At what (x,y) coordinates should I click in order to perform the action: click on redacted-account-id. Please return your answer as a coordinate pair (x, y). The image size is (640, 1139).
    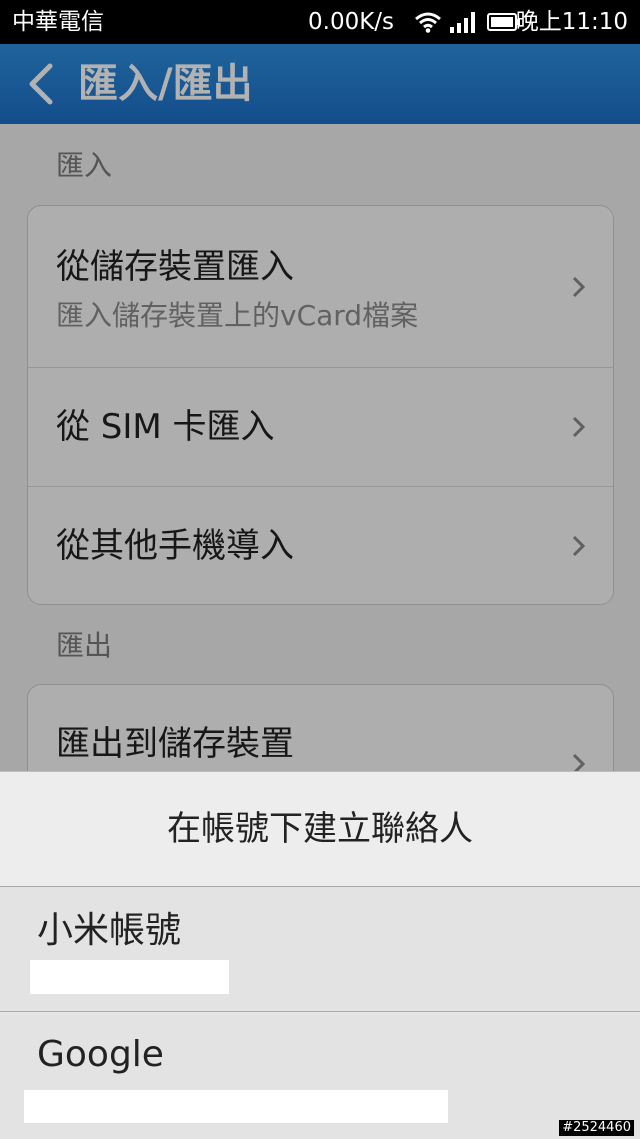
    Looking at the image, I should click on (129, 977).